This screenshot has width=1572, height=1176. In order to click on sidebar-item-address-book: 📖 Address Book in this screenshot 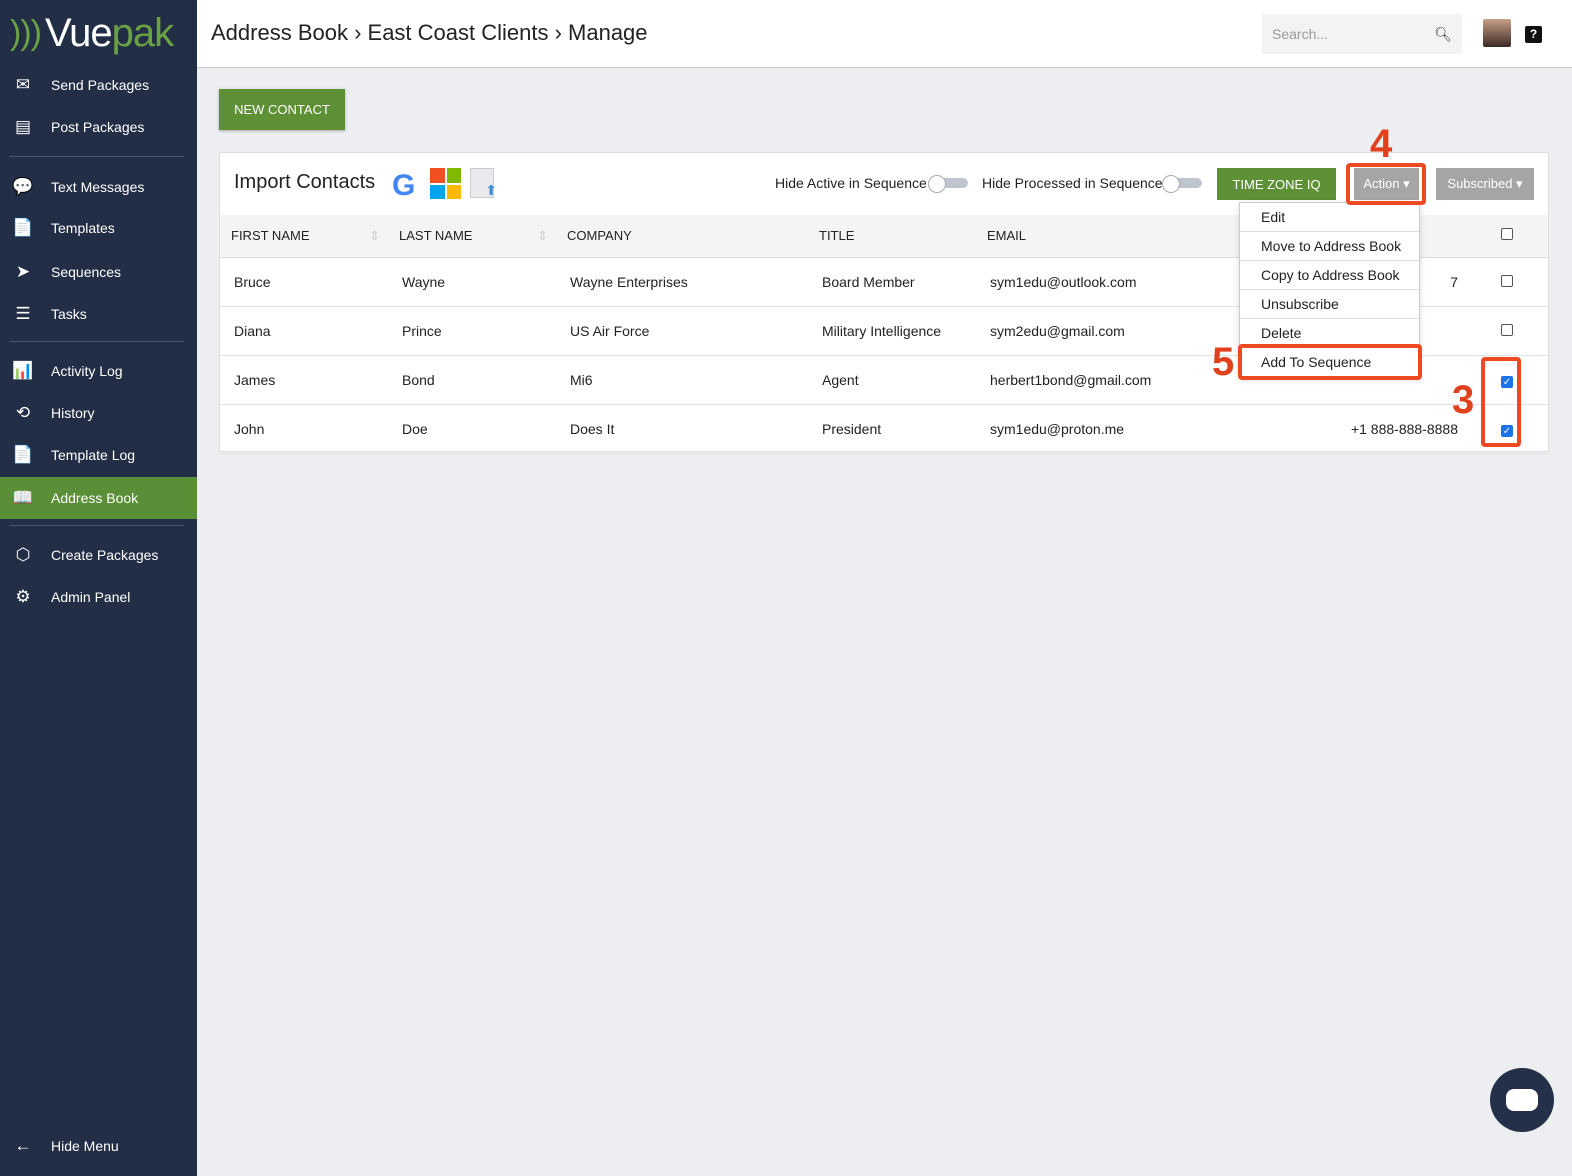, I will do `click(98, 498)`.